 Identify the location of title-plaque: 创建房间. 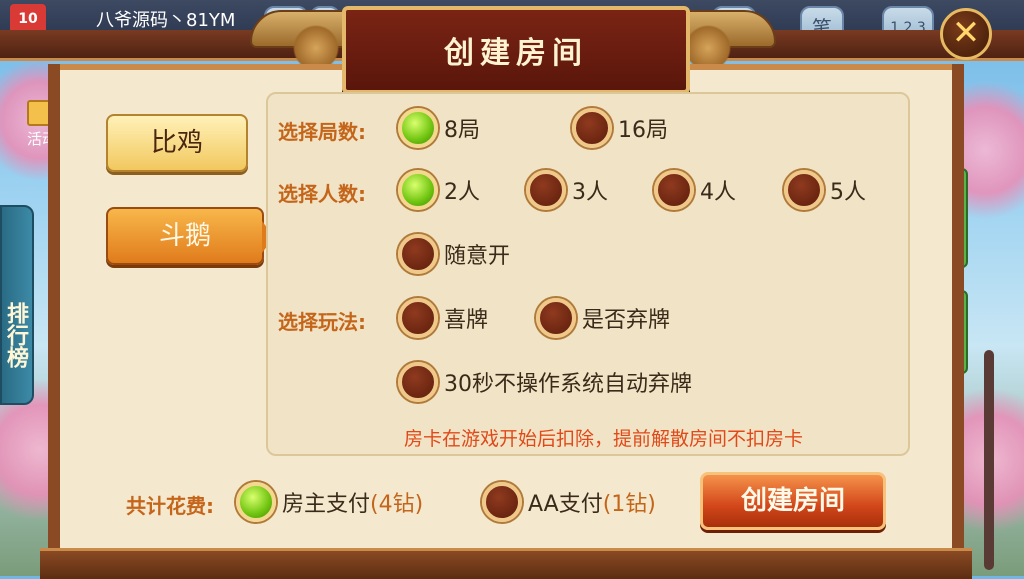
(516, 50).